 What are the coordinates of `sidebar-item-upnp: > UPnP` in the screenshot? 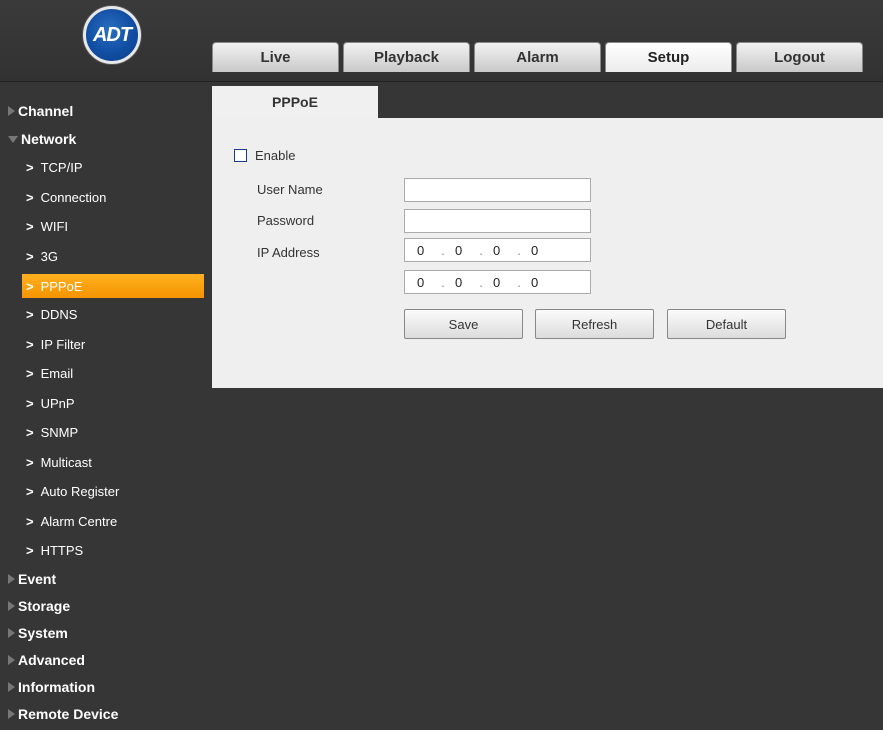 It's located at (106, 404).